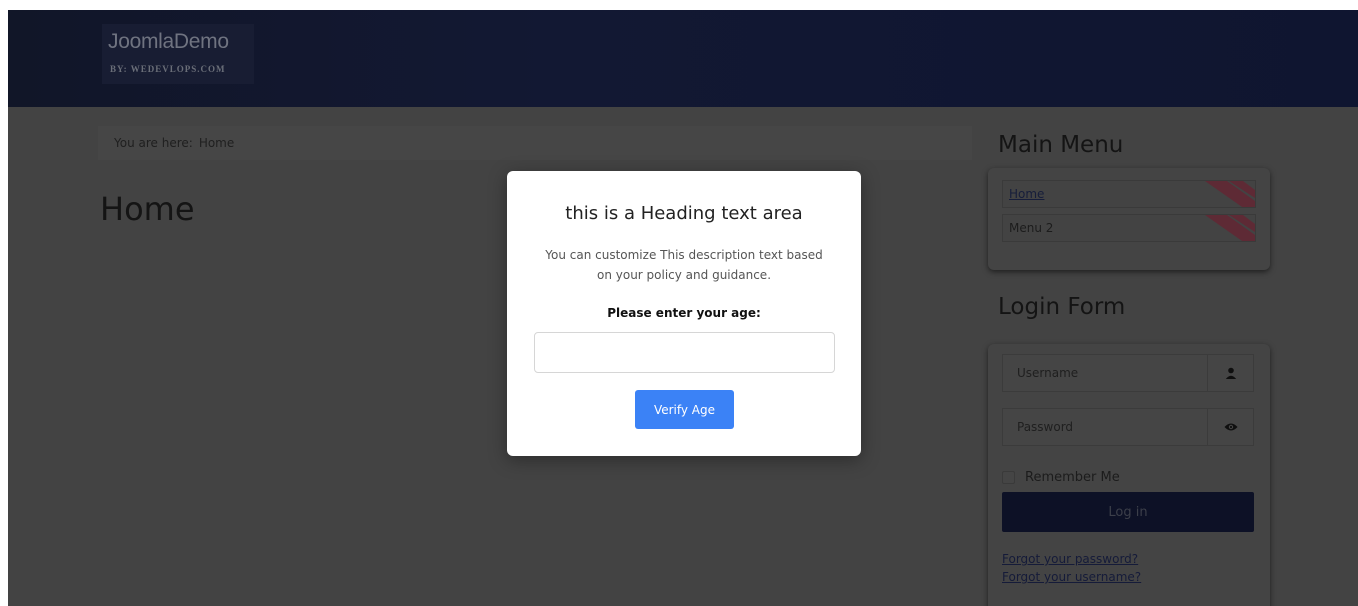 The height and width of the screenshot is (606, 1358). What do you see at coordinates (1128, 512) in the screenshot?
I see `login-button: Log in` at bounding box center [1128, 512].